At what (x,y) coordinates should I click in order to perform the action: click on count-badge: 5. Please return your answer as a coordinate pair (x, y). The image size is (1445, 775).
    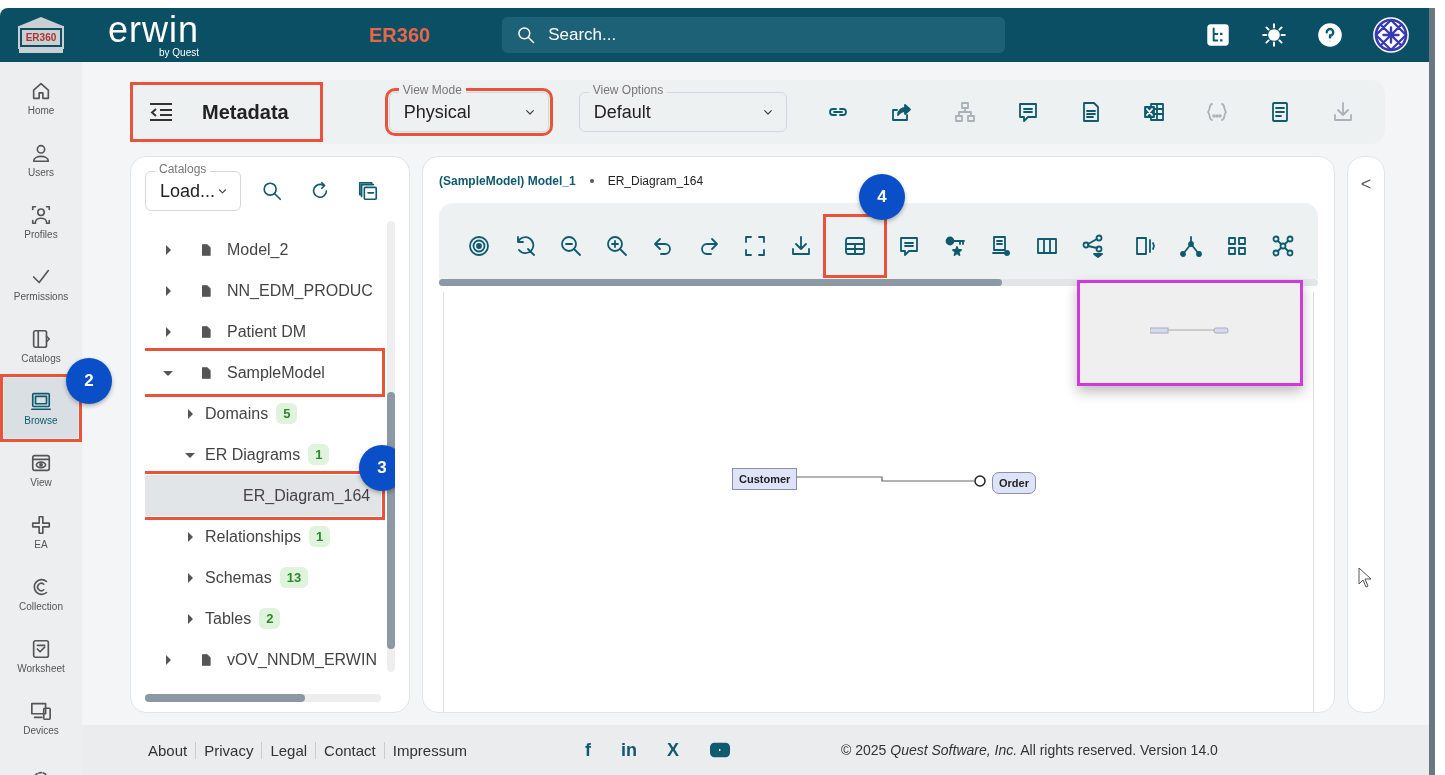
    Looking at the image, I should click on (287, 413).